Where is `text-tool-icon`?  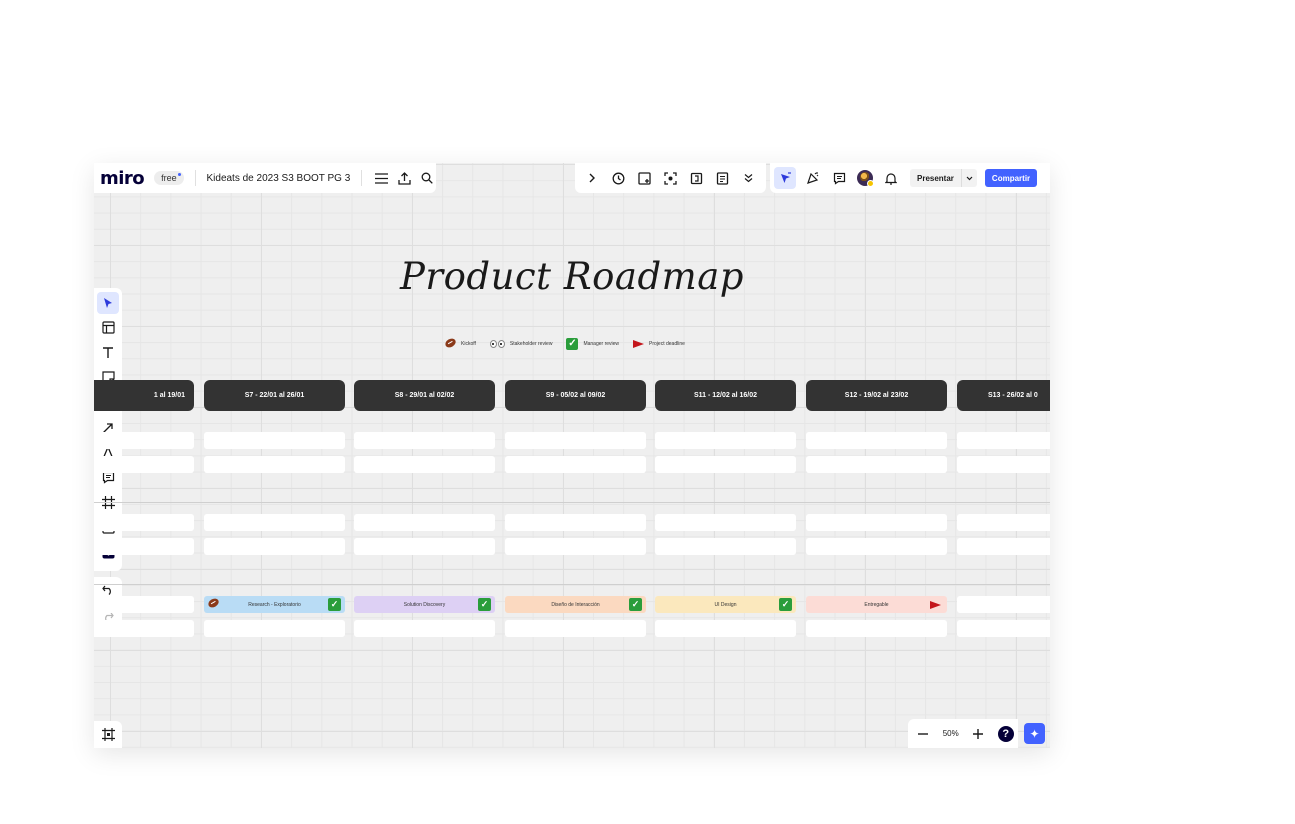
text-tool-icon is located at coordinates (108, 353).